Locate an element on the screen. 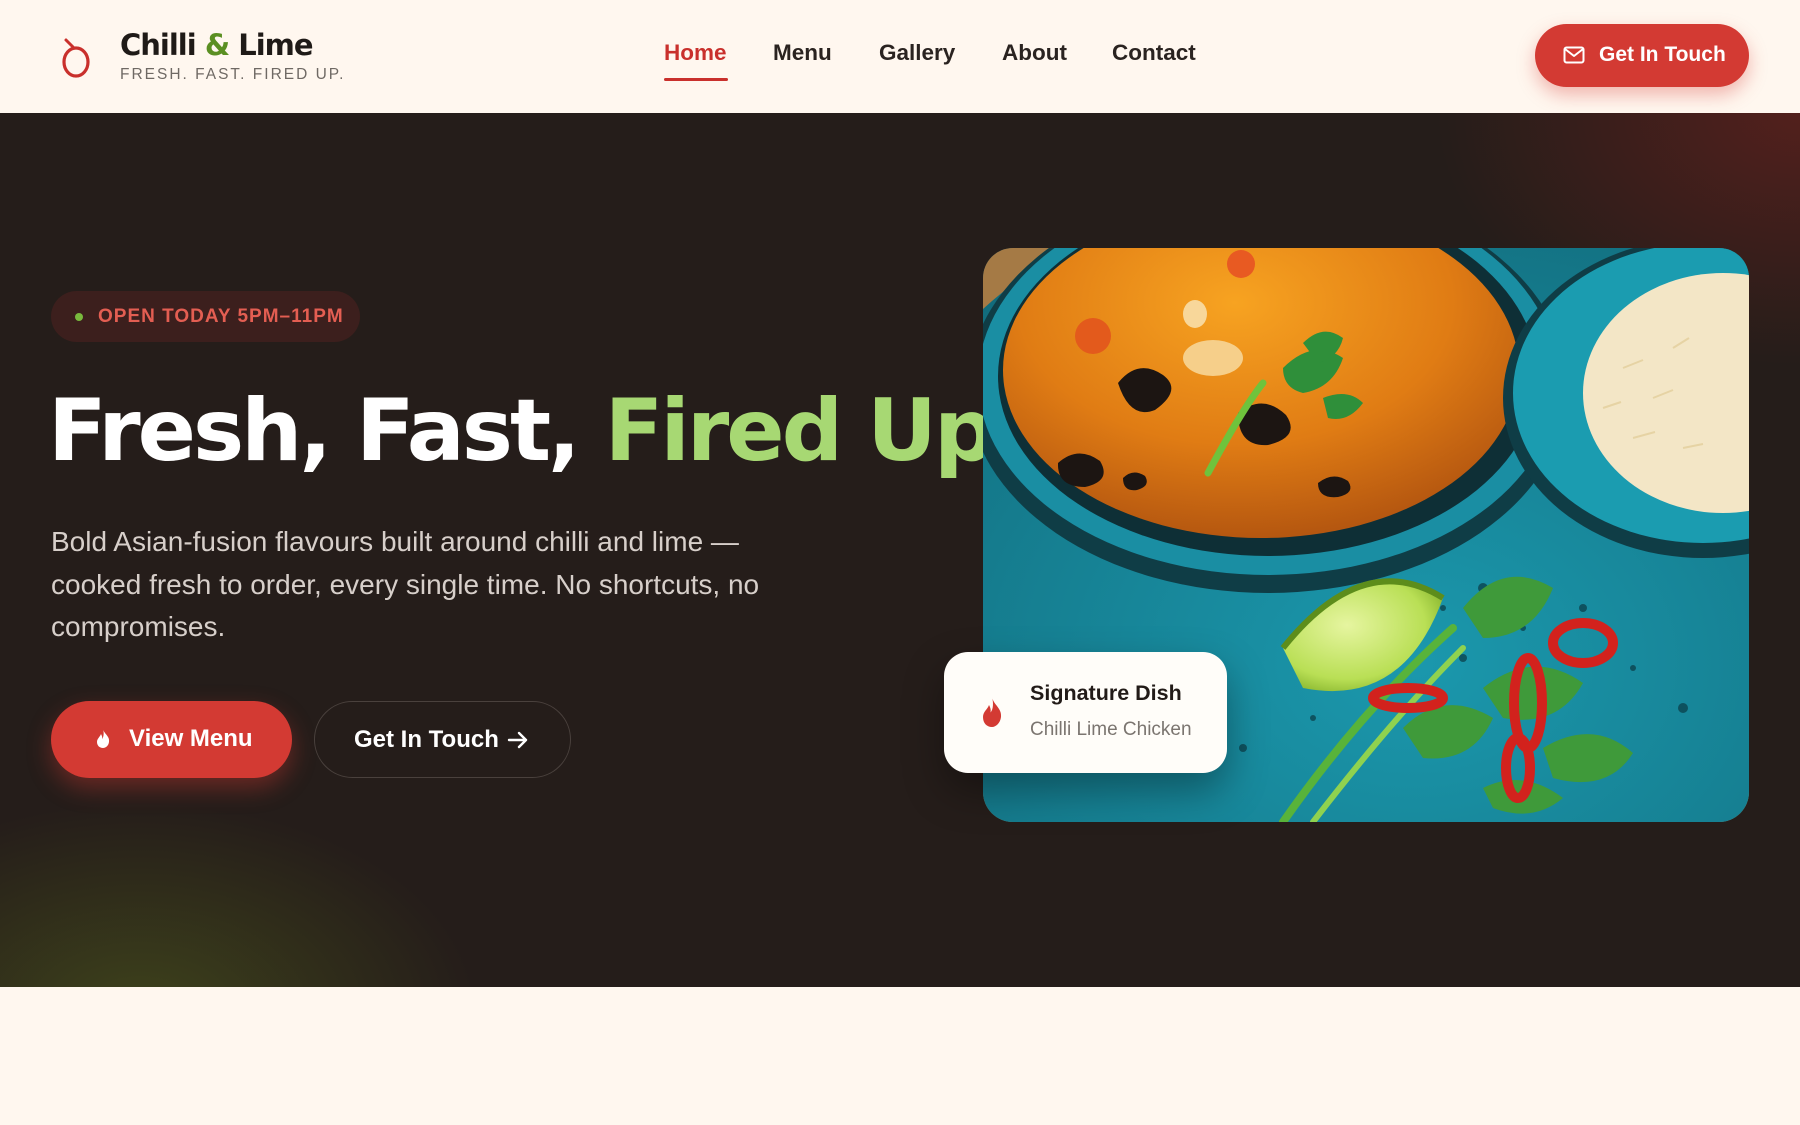 The height and width of the screenshot is (1125, 1800). header-get-in-touch-button: Get In Touch is located at coordinates (1642, 55).